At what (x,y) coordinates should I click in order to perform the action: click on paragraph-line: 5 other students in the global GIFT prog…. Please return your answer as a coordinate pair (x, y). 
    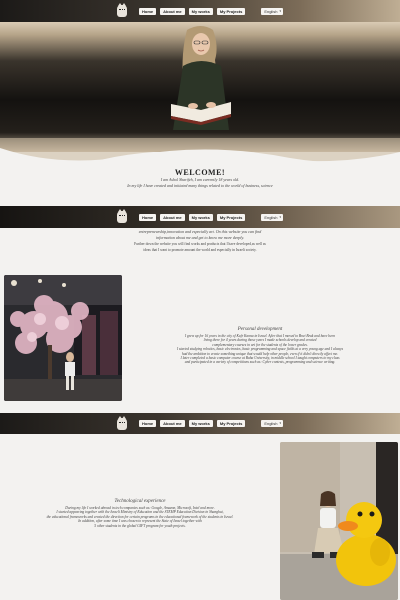
    Looking at the image, I should click on (140, 525).